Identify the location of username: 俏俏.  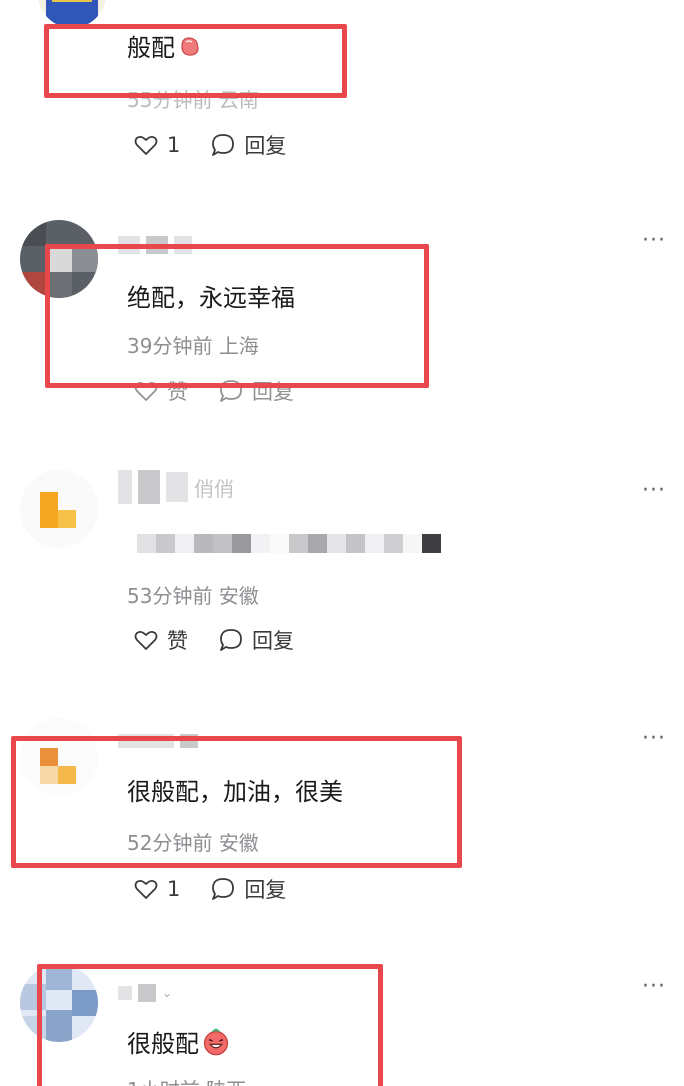
(176, 487).